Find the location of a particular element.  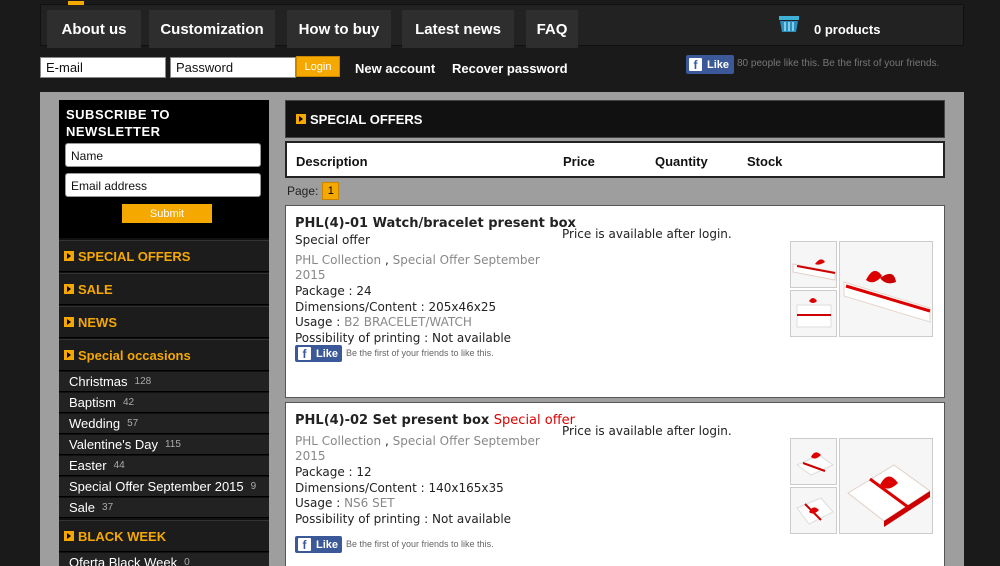

column-quantity: Quantity is located at coordinates (681, 161).